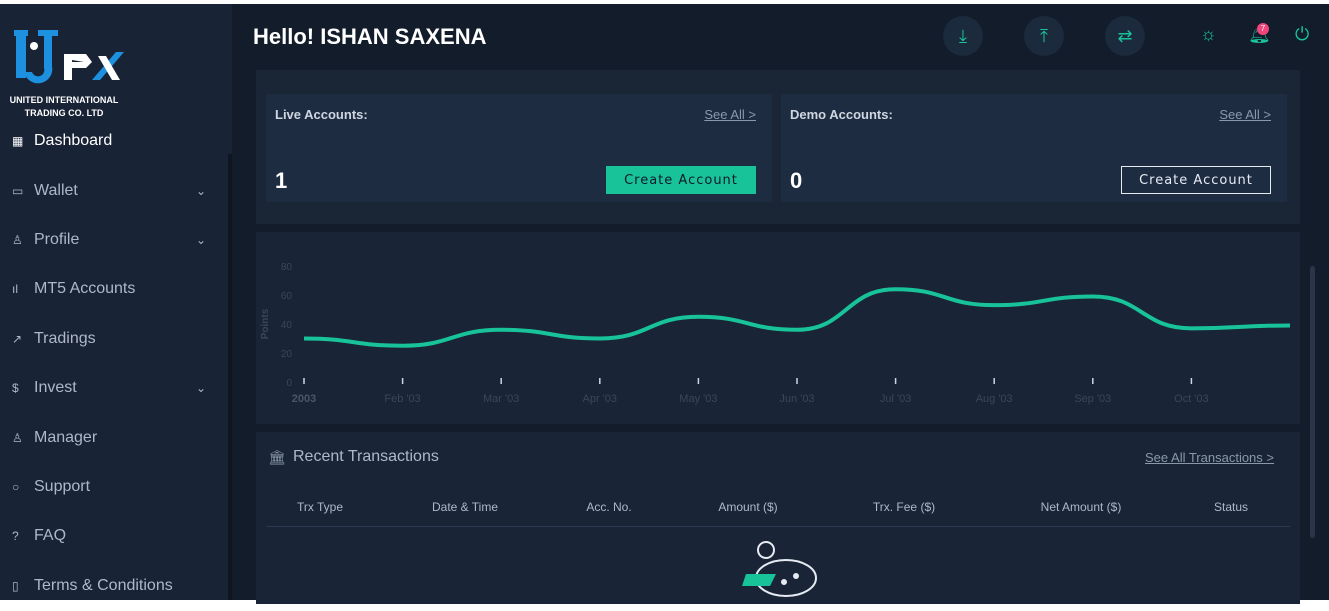 This screenshot has height=611, width=1329. What do you see at coordinates (114, 141) in the screenshot?
I see `sidebar-item-dashboard: ▦Dashboard` at bounding box center [114, 141].